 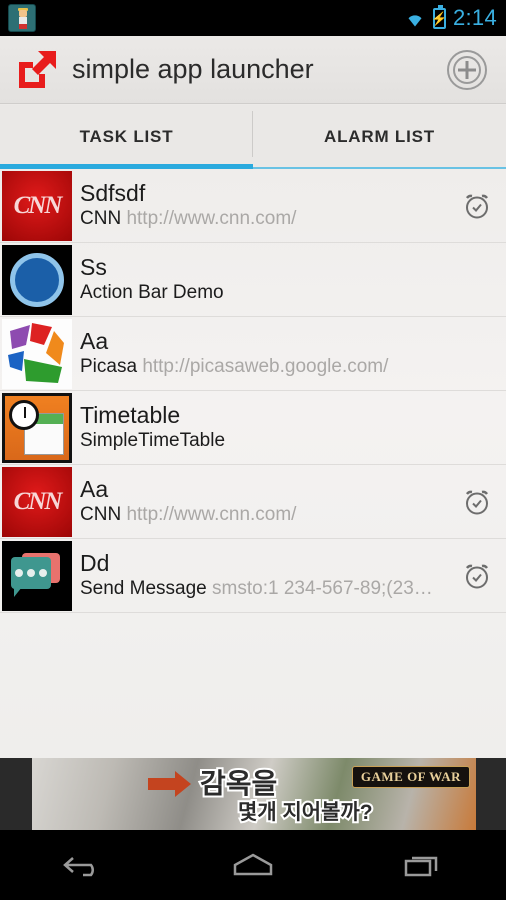 I want to click on tab-alarm-list: ALARM LIST, so click(x=379, y=137).